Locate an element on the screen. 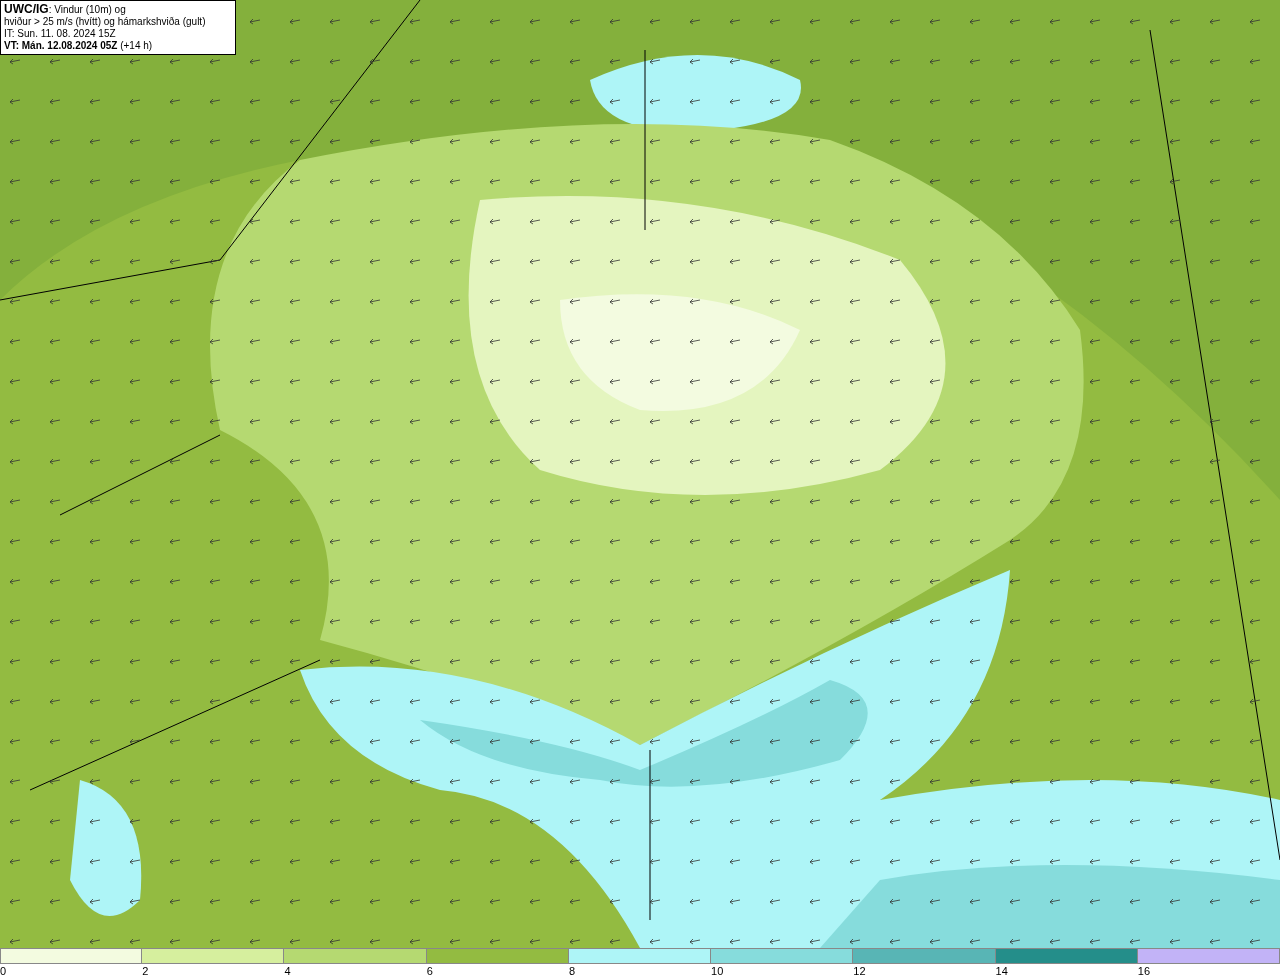  legend-label: 8 is located at coordinates (571, 971).